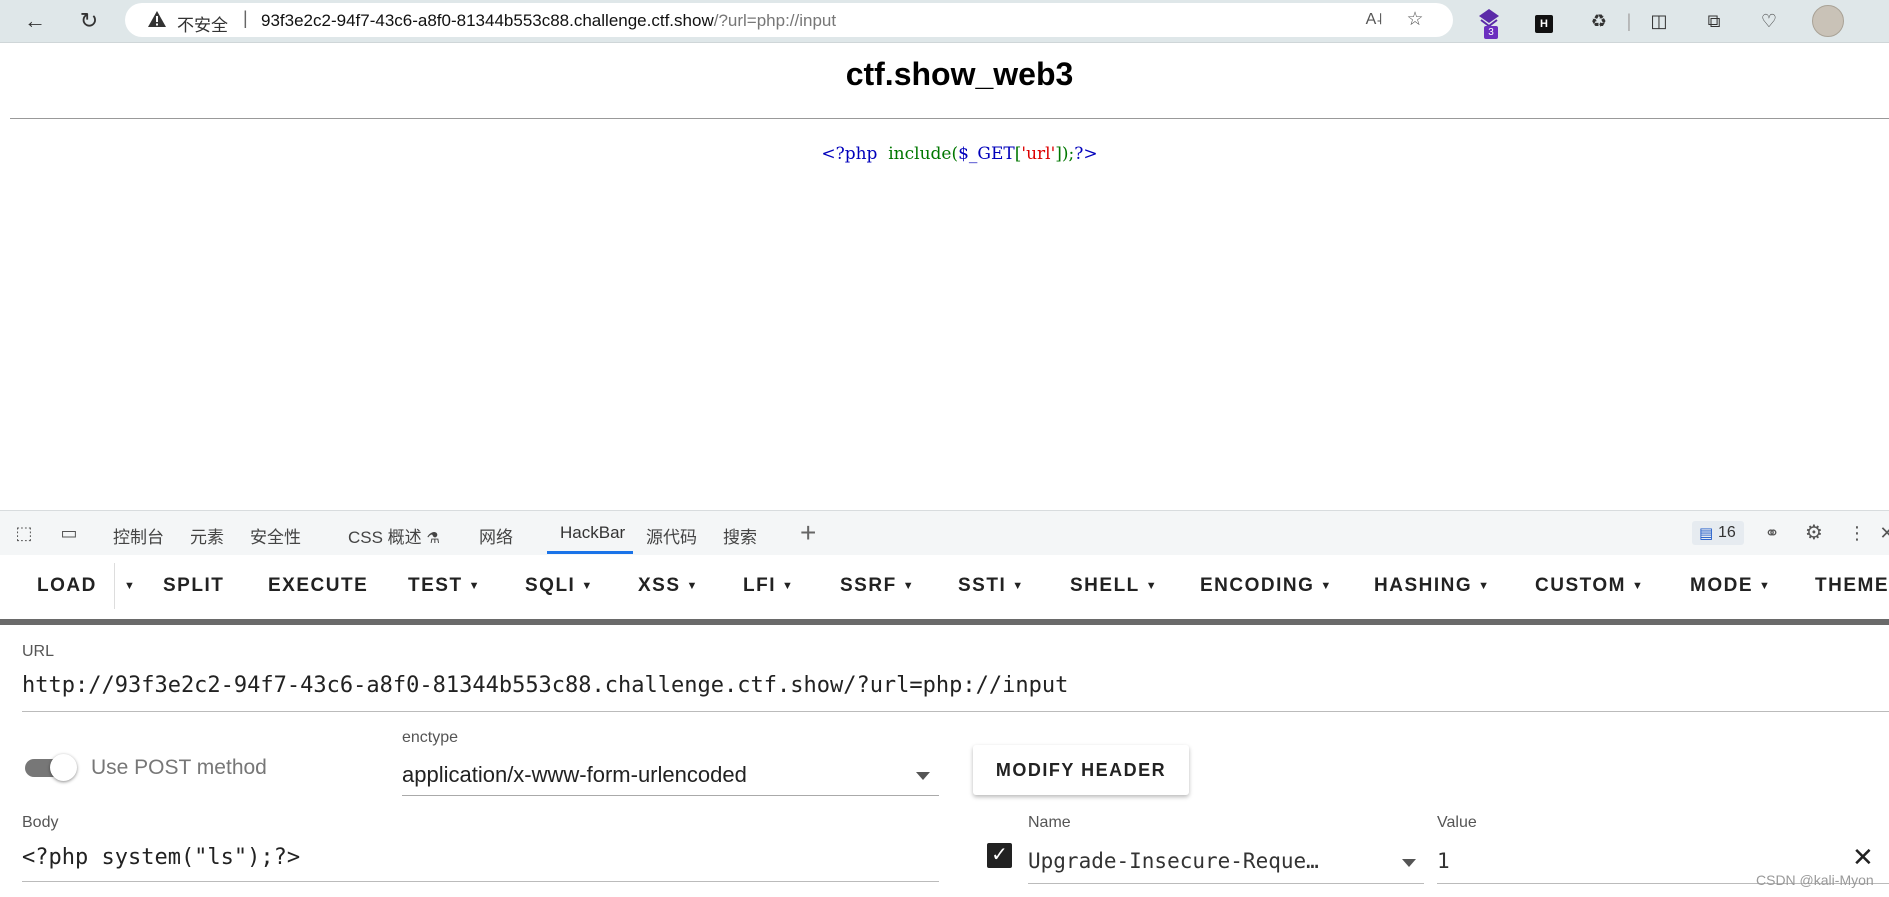  I want to click on tab-sources: 源代码, so click(671, 535).